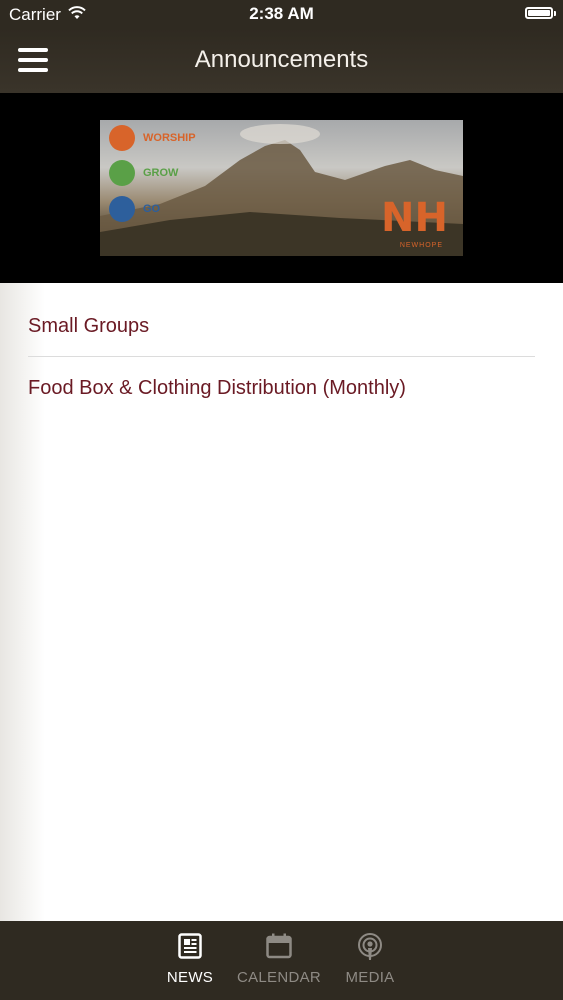 This screenshot has height=1000, width=563. What do you see at coordinates (281, 320) in the screenshot?
I see `list-item: Small Groups` at bounding box center [281, 320].